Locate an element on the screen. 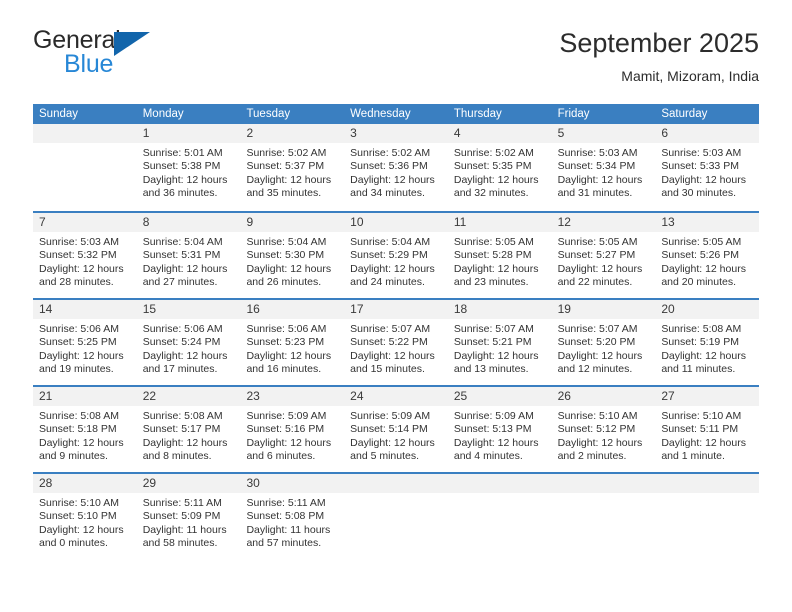 This screenshot has width=792, height=612. day-info-line: Sunset: 5:34 PM is located at coordinates (596, 166).